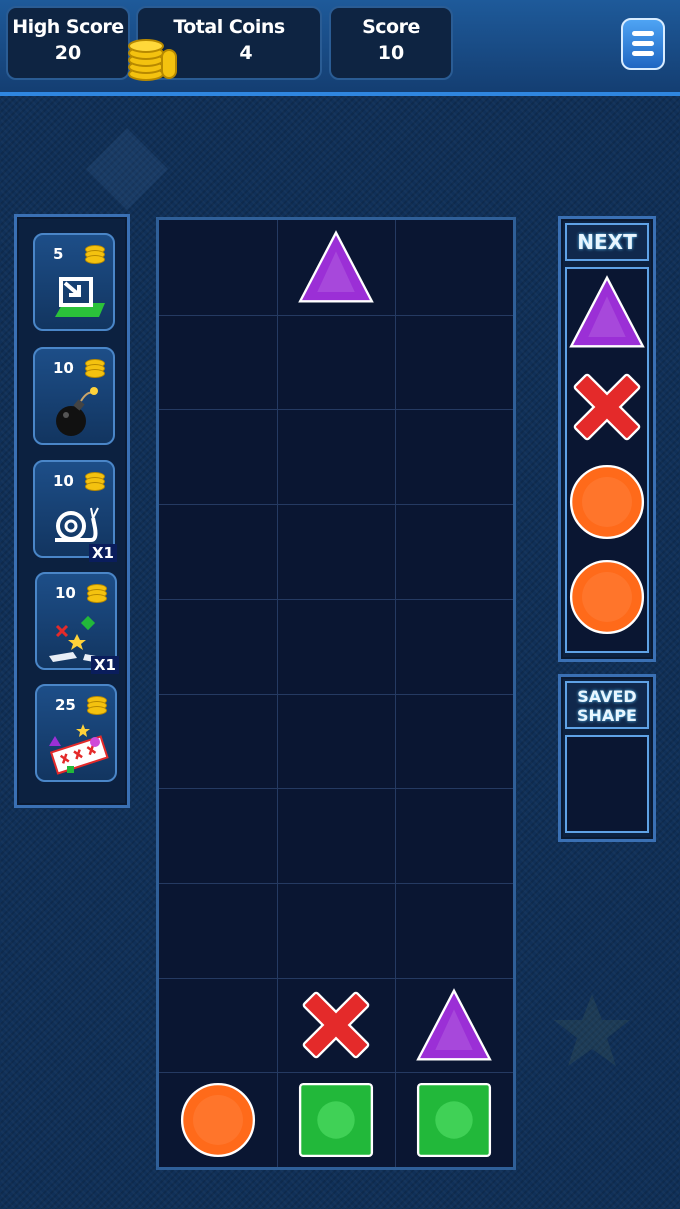 The width and height of the screenshot is (680, 1209). What do you see at coordinates (607, 784) in the screenshot?
I see `saved-shape-slot` at bounding box center [607, 784].